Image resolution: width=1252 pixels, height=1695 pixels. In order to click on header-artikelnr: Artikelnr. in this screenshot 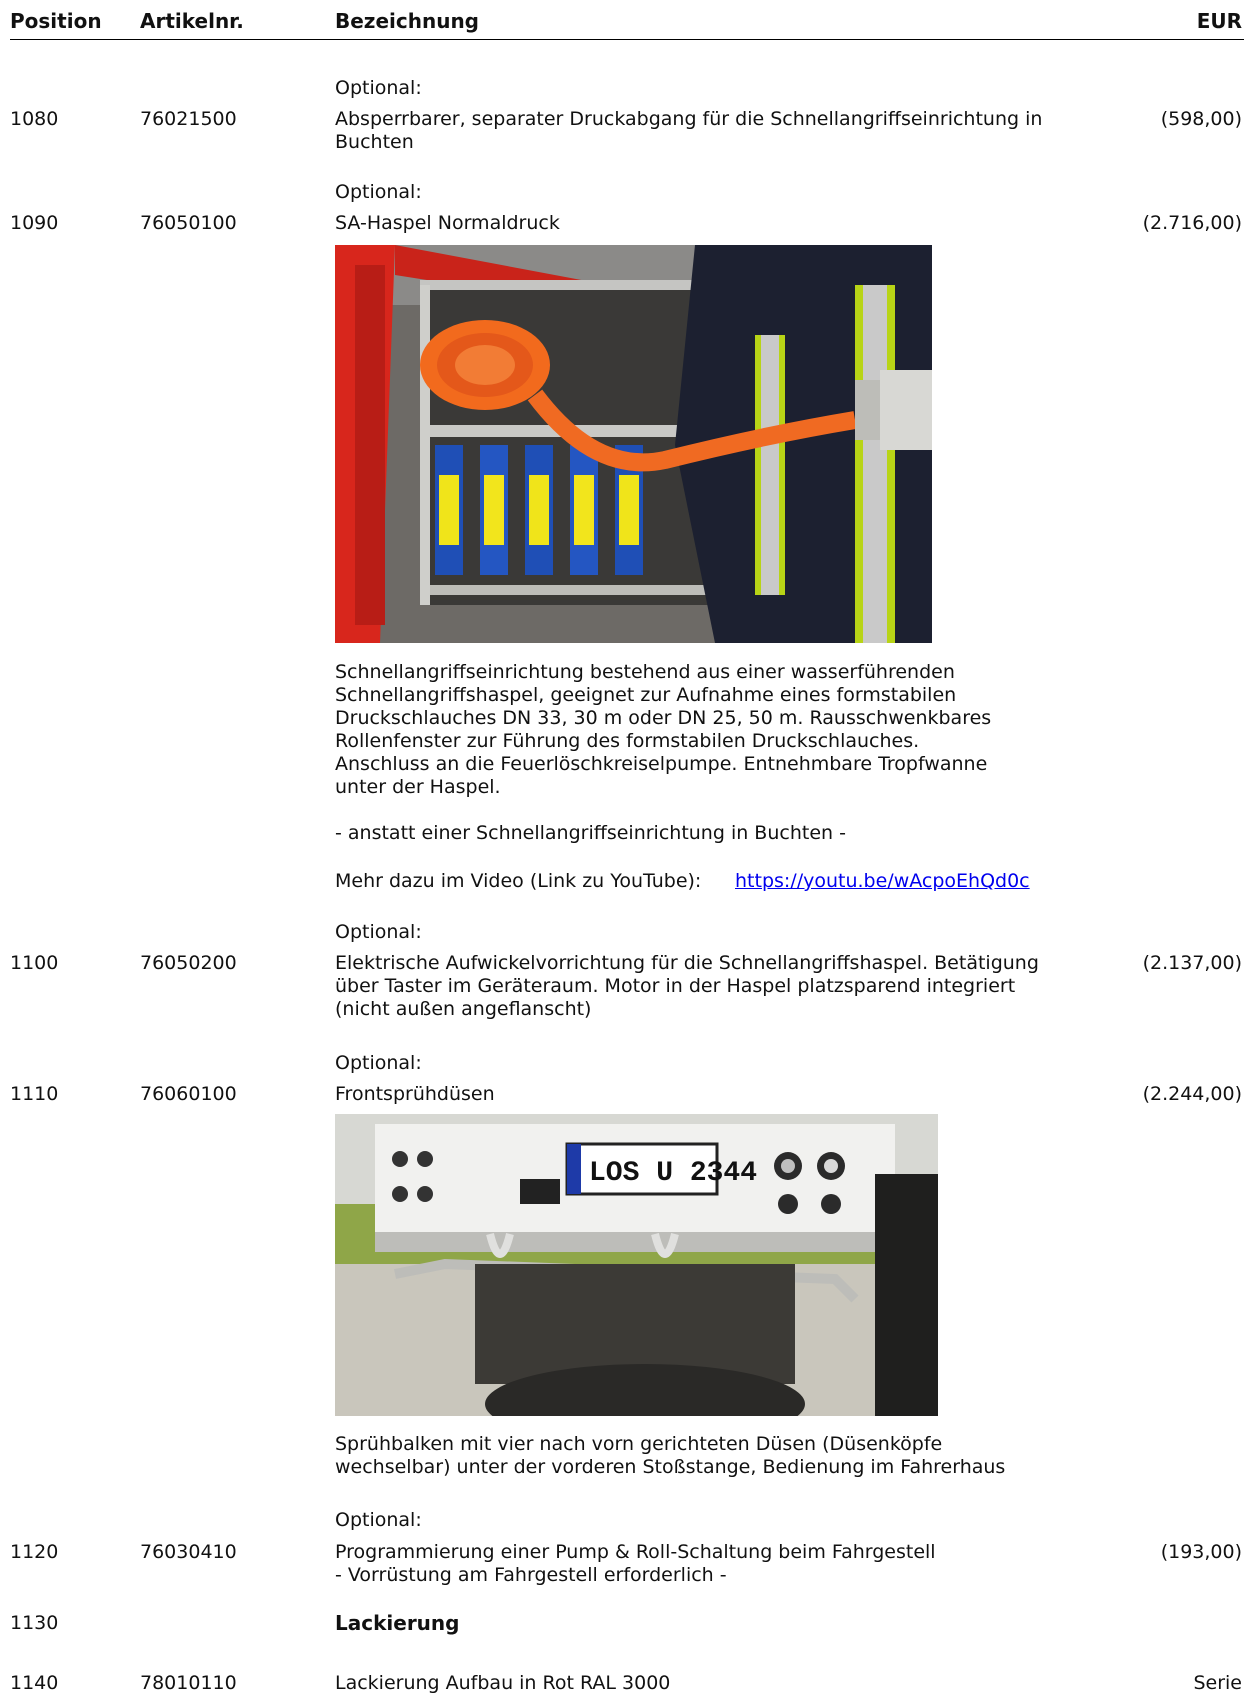, I will do `click(192, 21)`.